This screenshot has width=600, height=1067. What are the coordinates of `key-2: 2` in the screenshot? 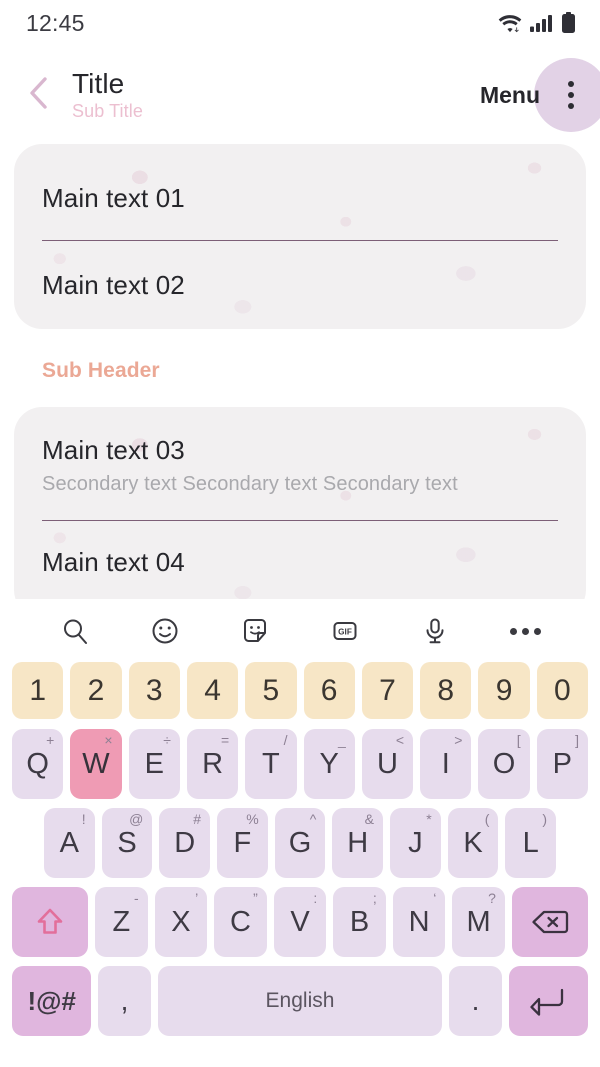 It's located at (96, 690).